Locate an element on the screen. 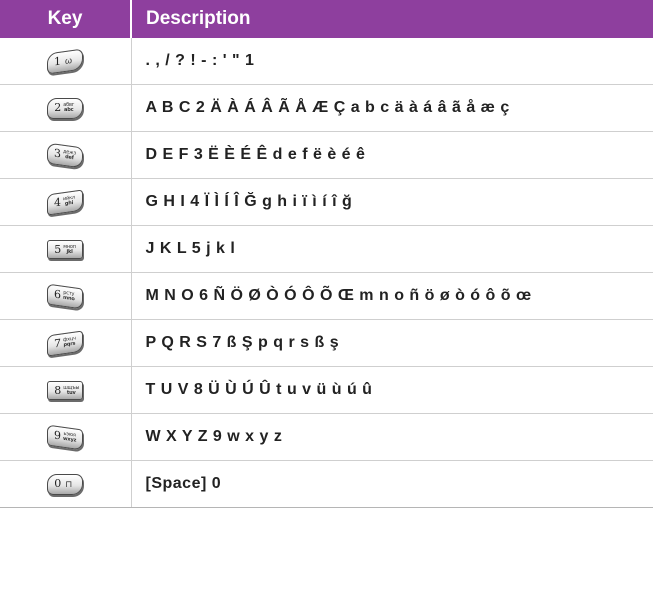  table-row: 9 ьэюя wxyz W X Y Z 9 w x y z is located at coordinates (326, 437).